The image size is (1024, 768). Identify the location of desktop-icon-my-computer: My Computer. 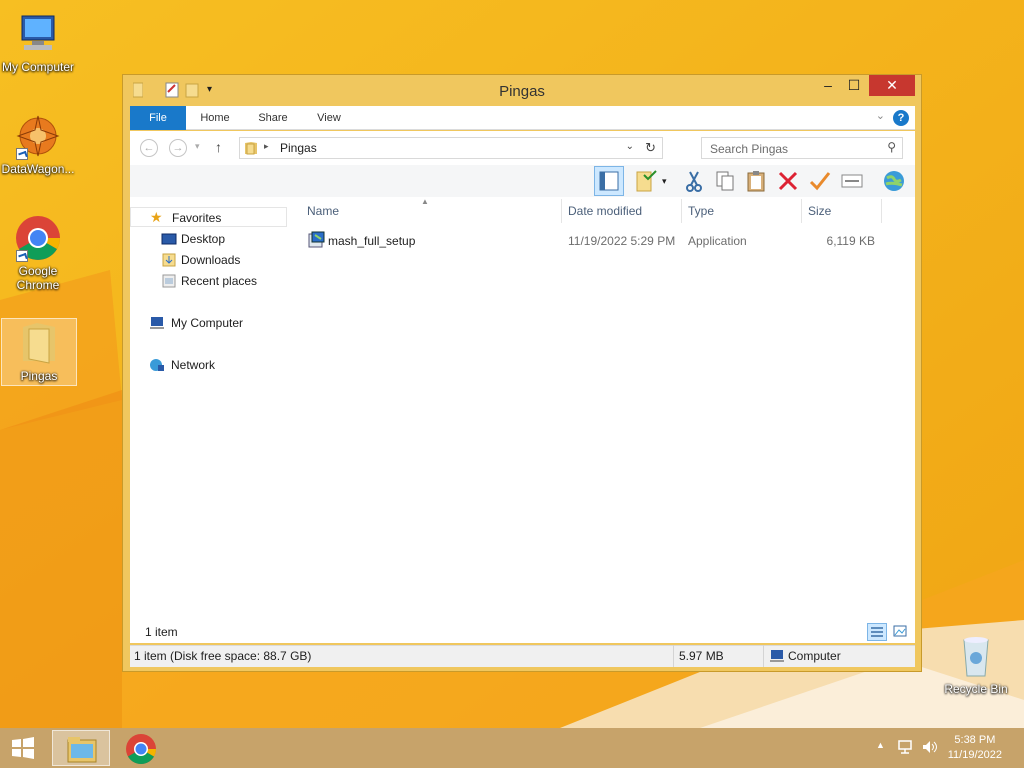
(38, 42).